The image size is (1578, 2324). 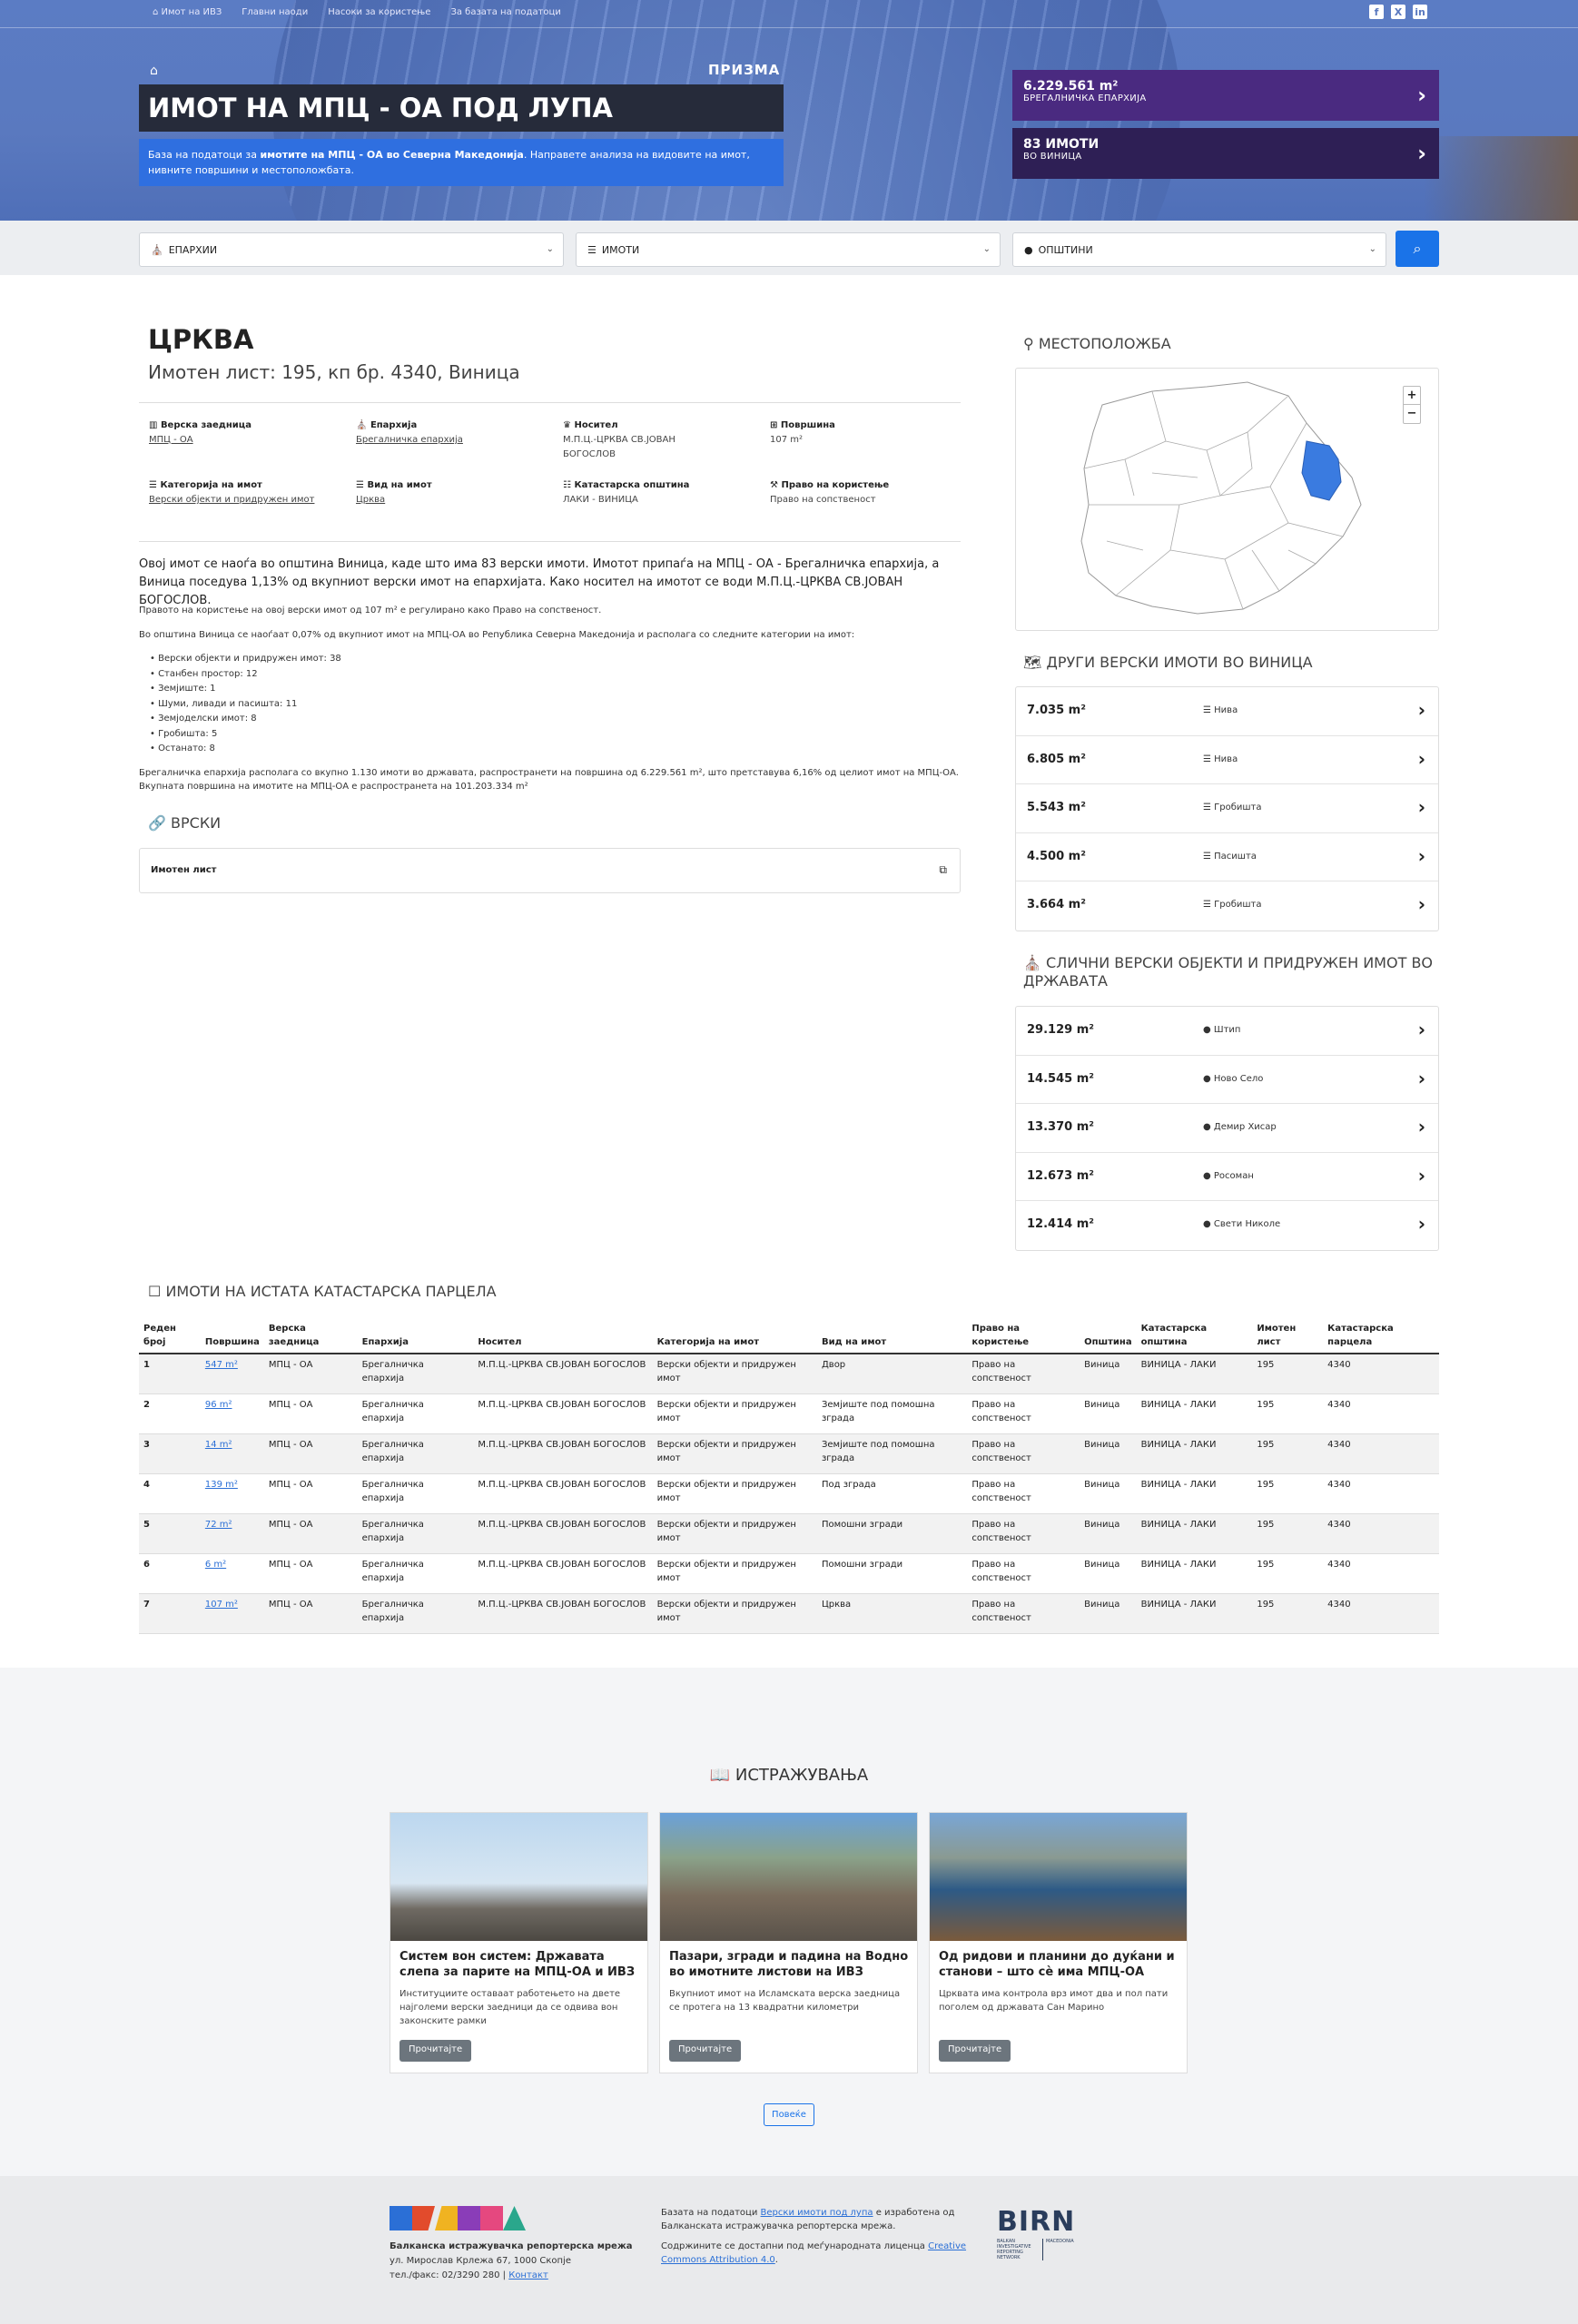 What do you see at coordinates (415, 1336) in the screenshot?
I see `column-header: Епархија` at bounding box center [415, 1336].